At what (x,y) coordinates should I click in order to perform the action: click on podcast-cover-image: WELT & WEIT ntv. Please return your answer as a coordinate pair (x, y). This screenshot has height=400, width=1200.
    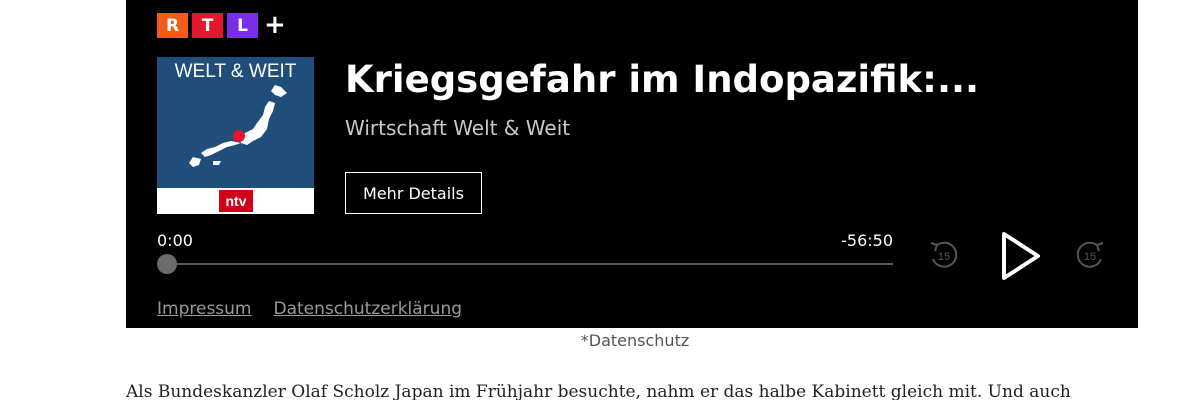
    Looking at the image, I should click on (235, 135).